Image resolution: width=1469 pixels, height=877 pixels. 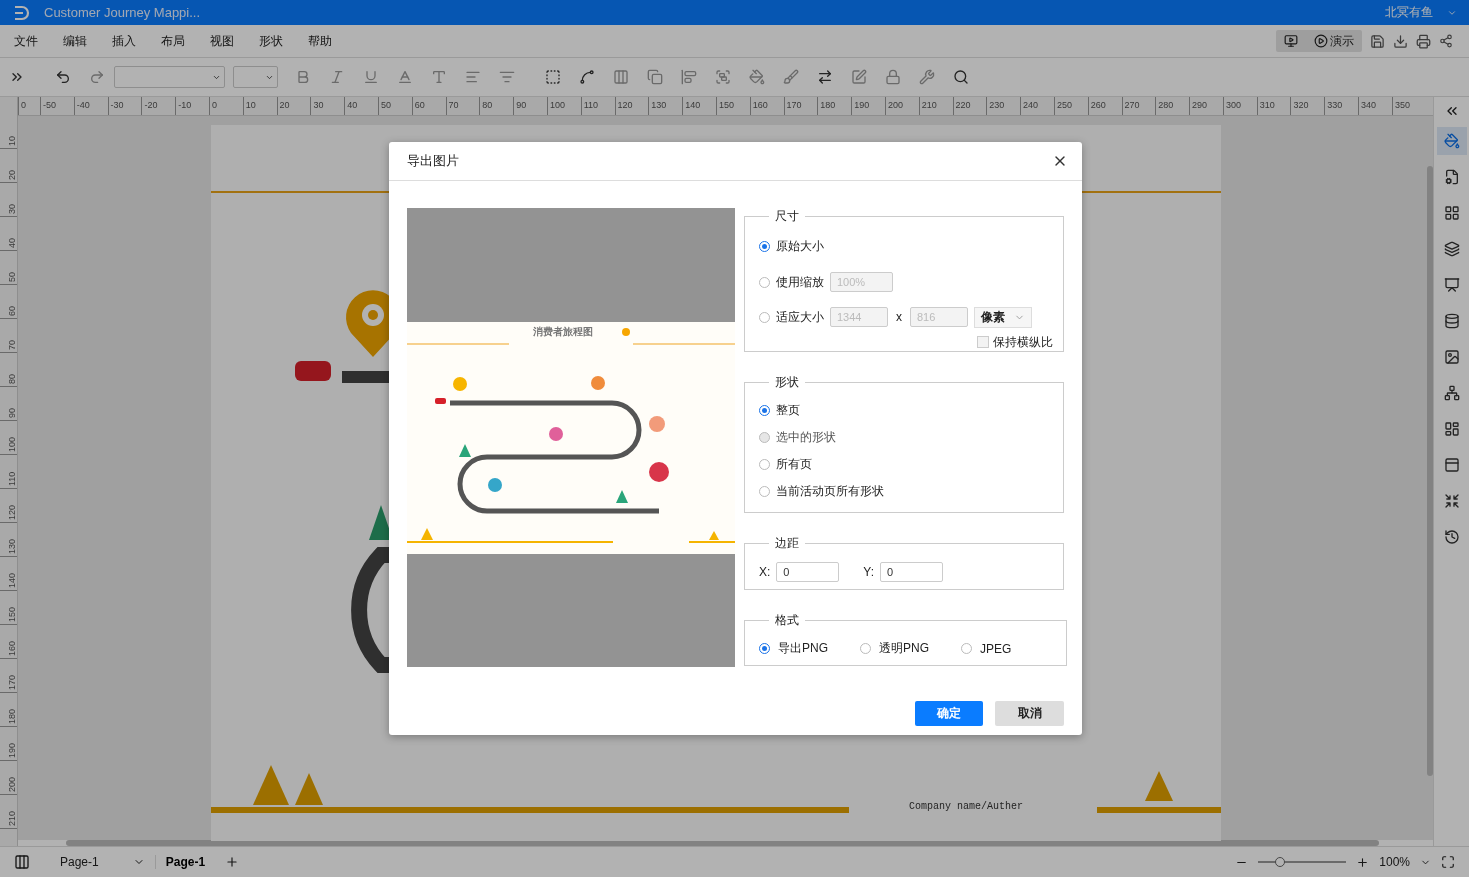 I want to click on menu-item: 布局, so click(x=185, y=41).